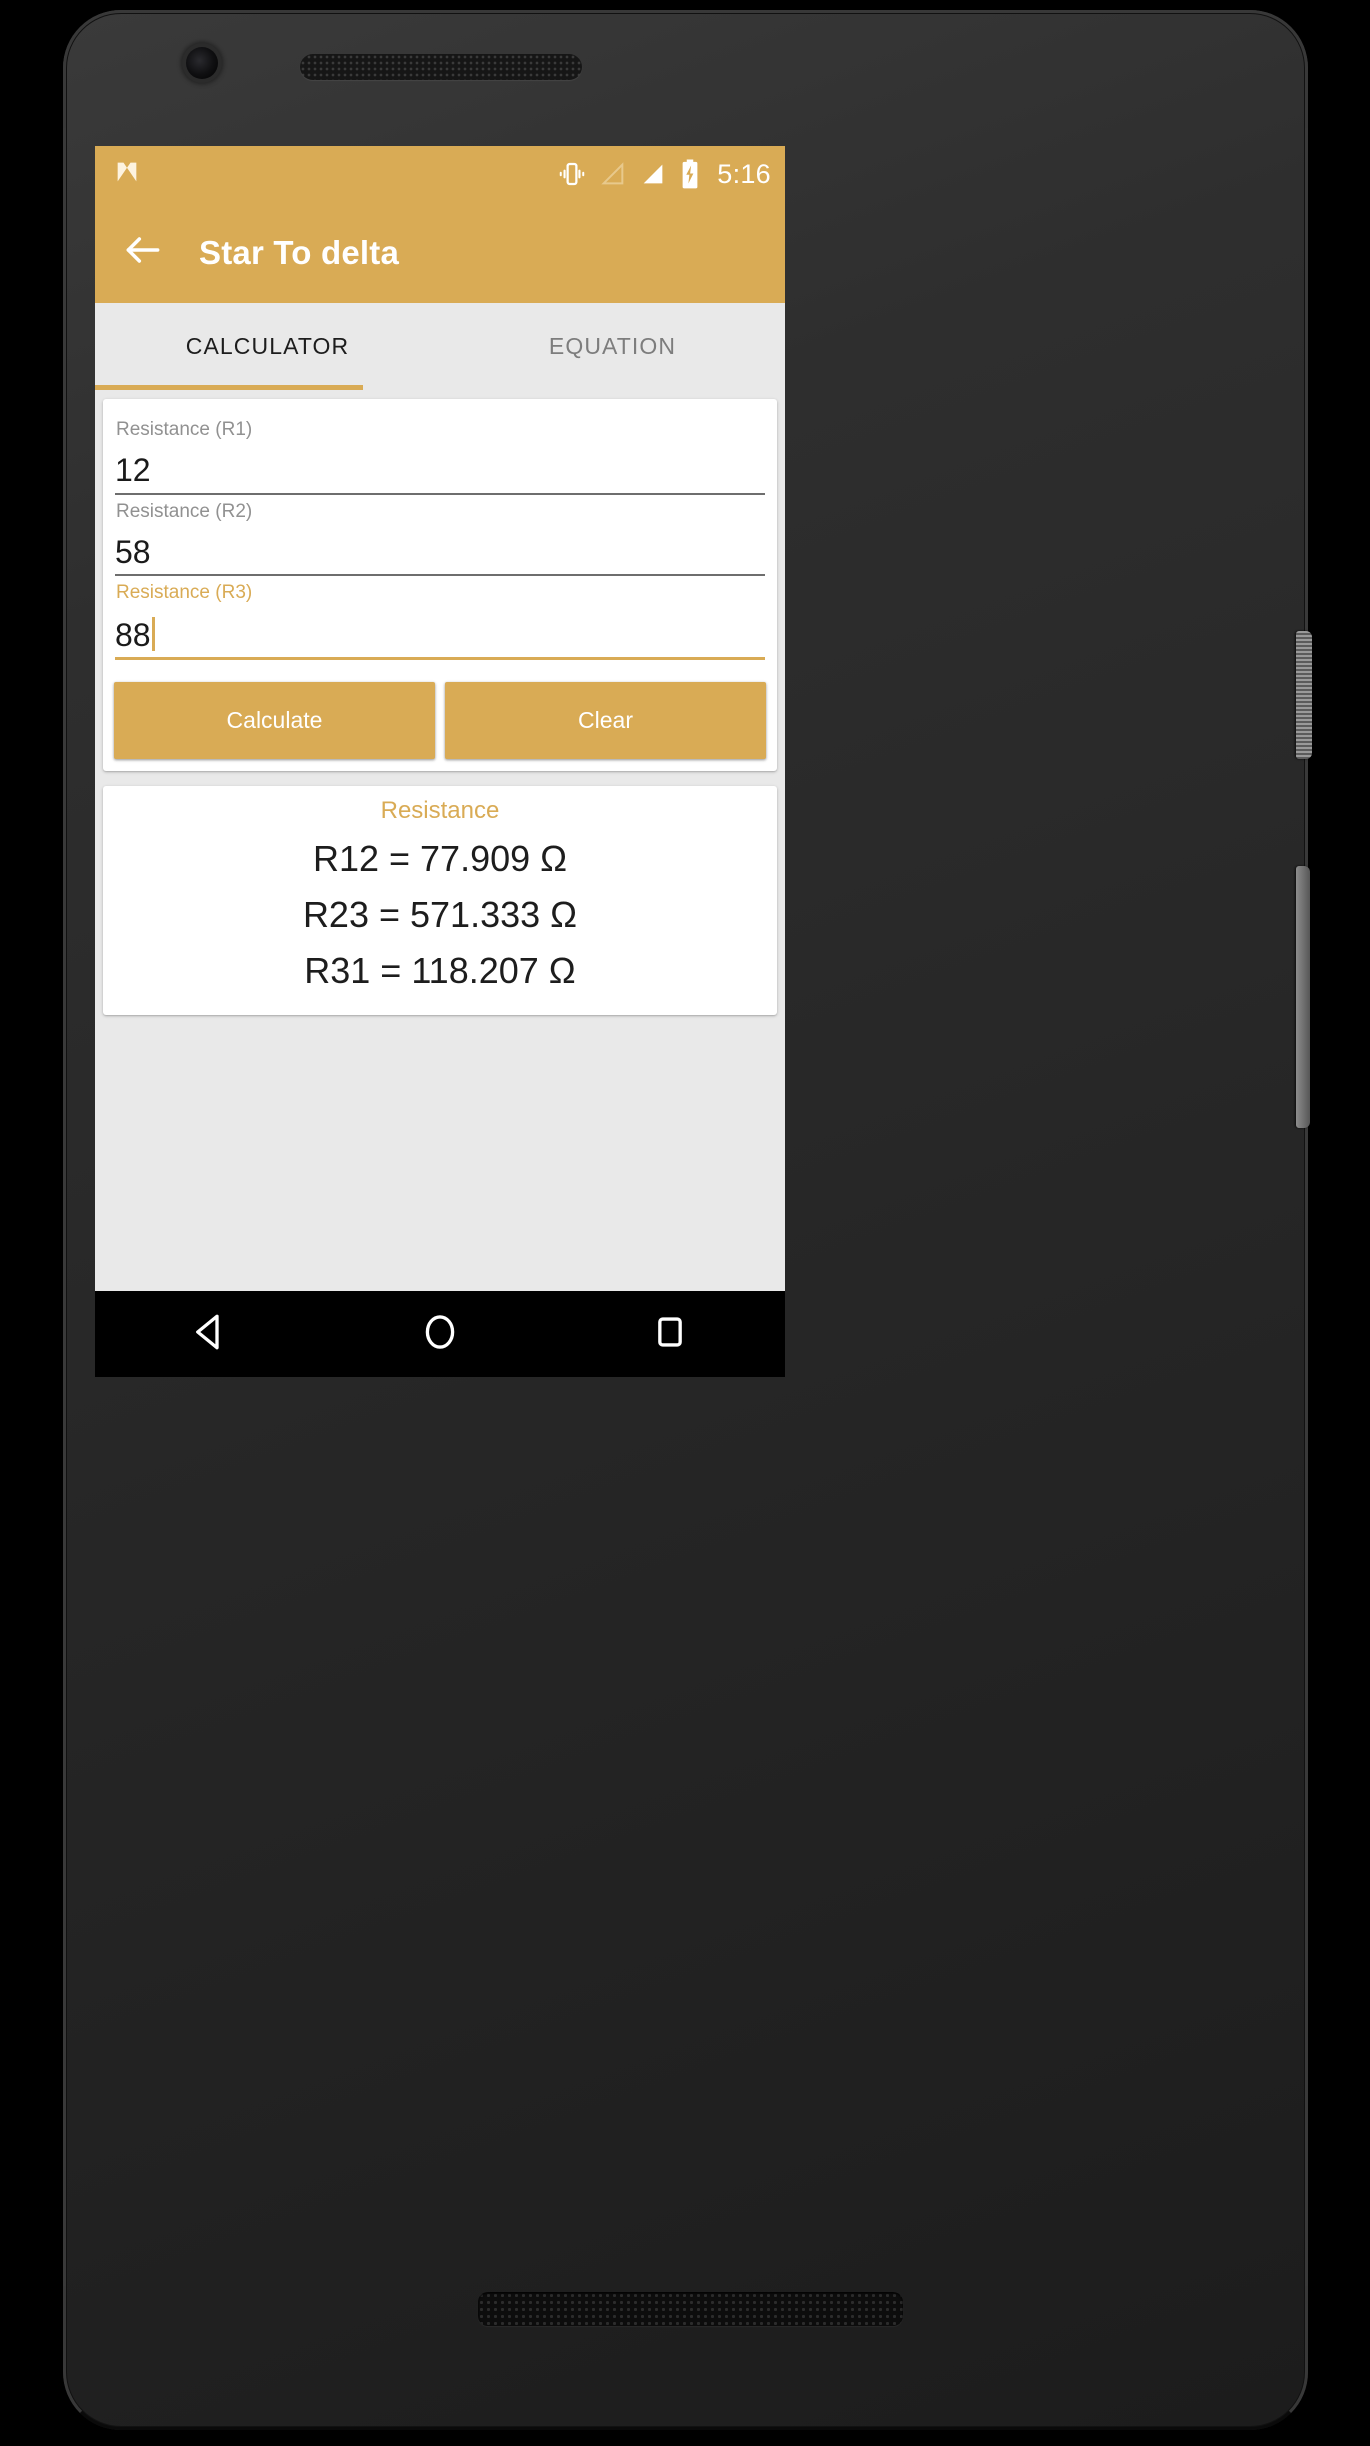 The height and width of the screenshot is (2446, 1370). What do you see at coordinates (1303, 997) in the screenshot?
I see `volume-rocker-button` at bounding box center [1303, 997].